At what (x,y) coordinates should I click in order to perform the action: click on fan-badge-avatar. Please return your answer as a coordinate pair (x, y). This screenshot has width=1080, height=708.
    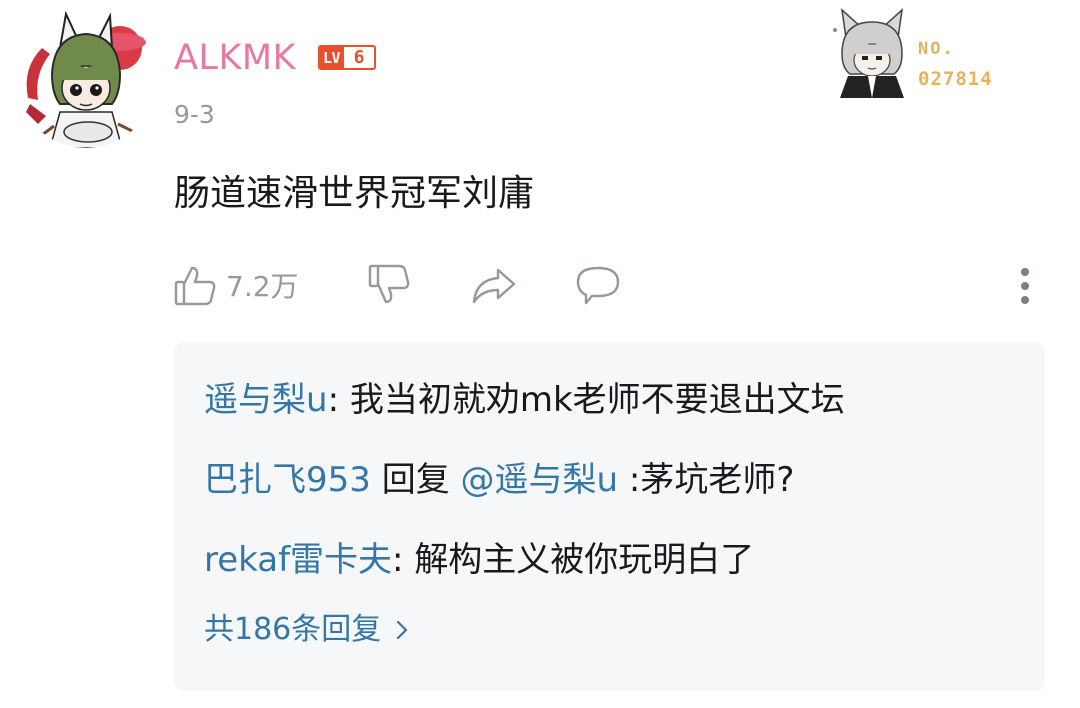
    Looking at the image, I should click on (872, 53).